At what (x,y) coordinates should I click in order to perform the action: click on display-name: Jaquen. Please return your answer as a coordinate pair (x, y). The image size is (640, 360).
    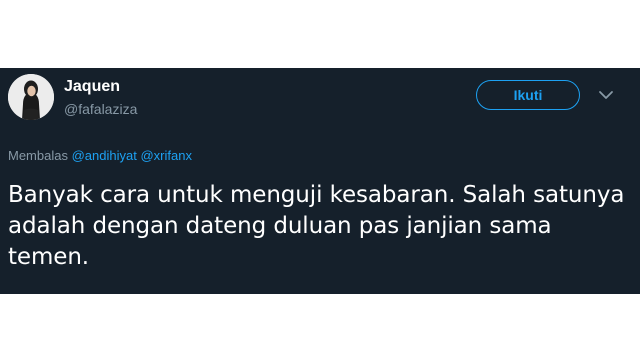
    Looking at the image, I should click on (92, 87).